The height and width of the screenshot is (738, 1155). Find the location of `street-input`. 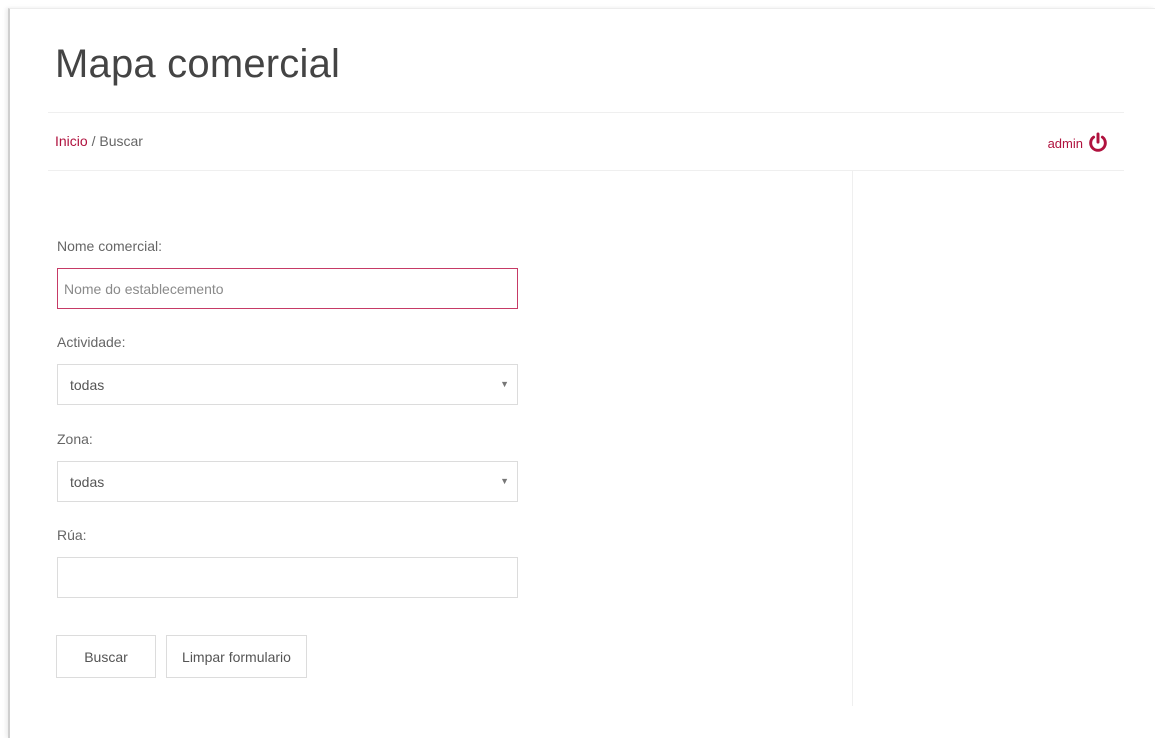

street-input is located at coordinates (287, 577).